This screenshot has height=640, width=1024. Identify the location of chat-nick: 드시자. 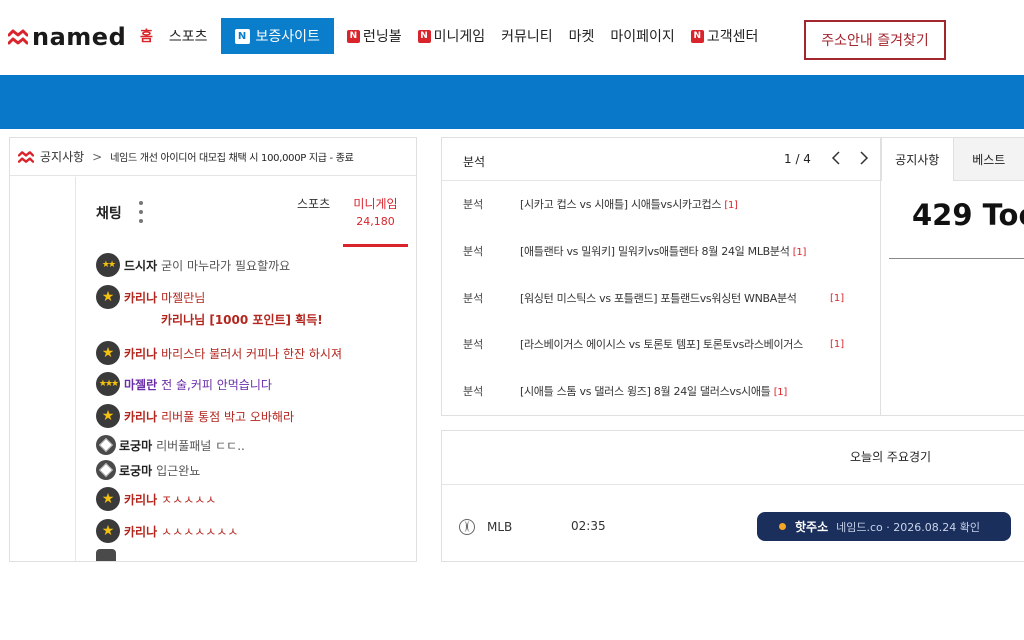
(140, 265).